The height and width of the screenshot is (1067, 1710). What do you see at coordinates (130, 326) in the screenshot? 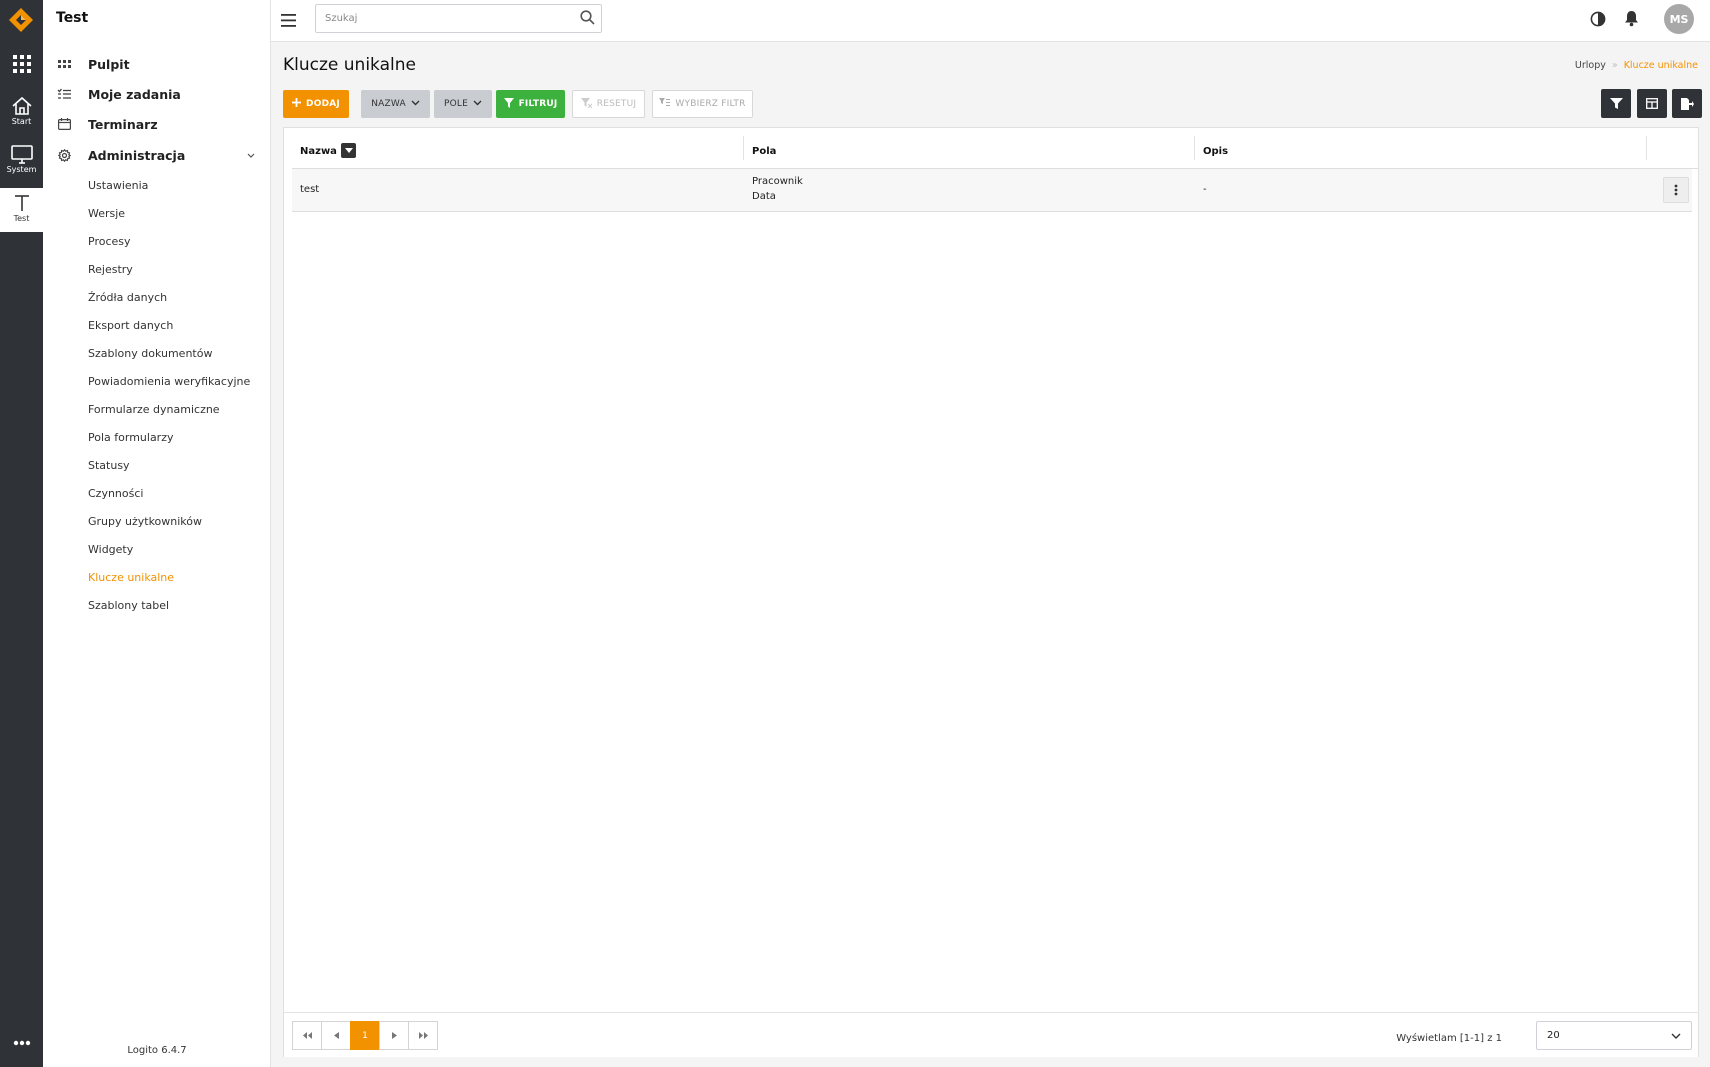
I see `sidebar-subitem: Eksport danych` at bounding box center [130, 326].